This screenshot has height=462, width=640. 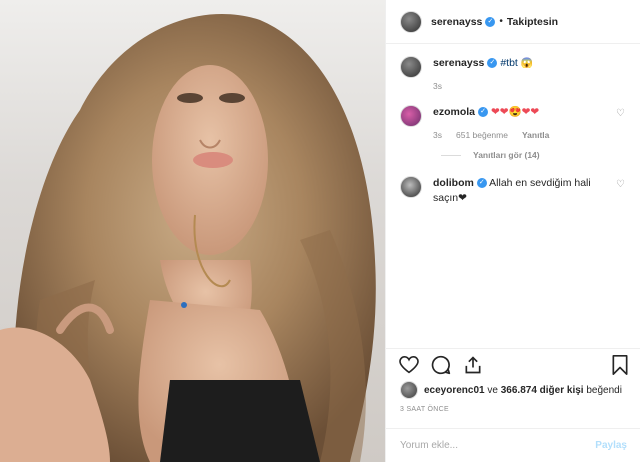 What do you see at coordinates (542, 390) in the screenshot?
I see `likes-count: 366.874 diğer kişi` at bounding box center [542, 390].